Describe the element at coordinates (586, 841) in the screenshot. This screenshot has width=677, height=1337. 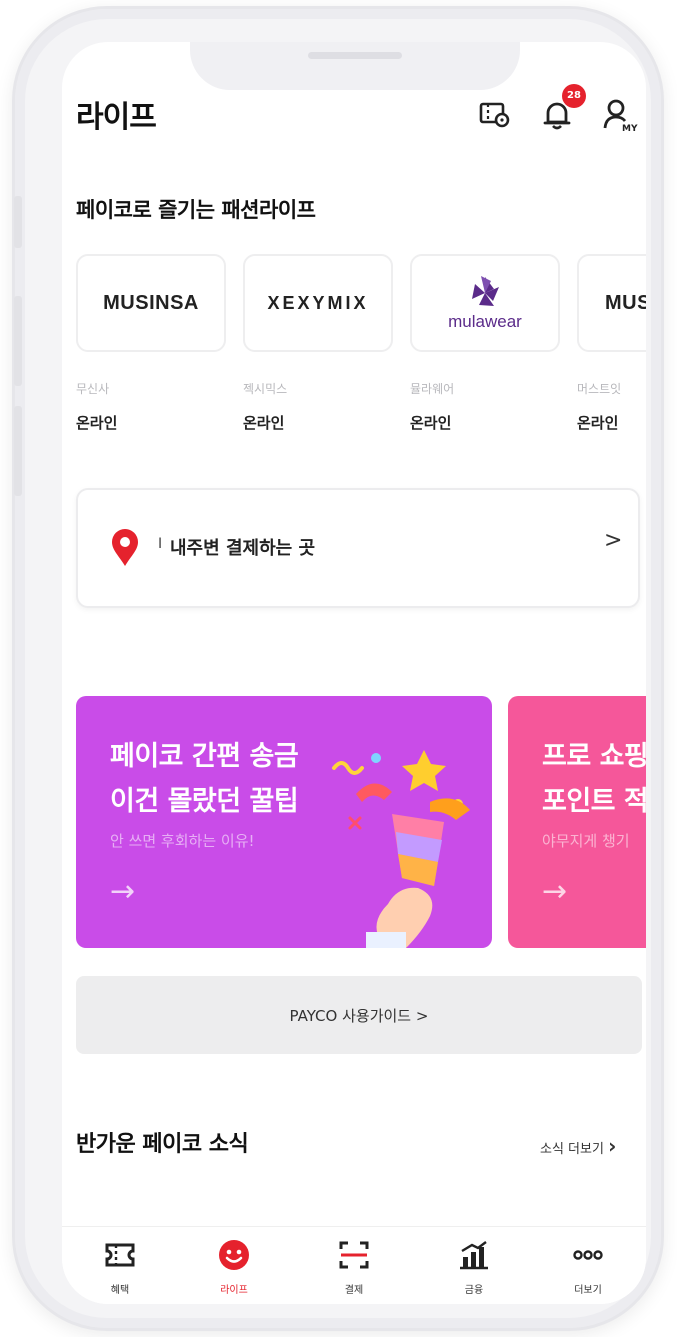
I see `banner-subtitle: 야무지게 챙기` at that location.